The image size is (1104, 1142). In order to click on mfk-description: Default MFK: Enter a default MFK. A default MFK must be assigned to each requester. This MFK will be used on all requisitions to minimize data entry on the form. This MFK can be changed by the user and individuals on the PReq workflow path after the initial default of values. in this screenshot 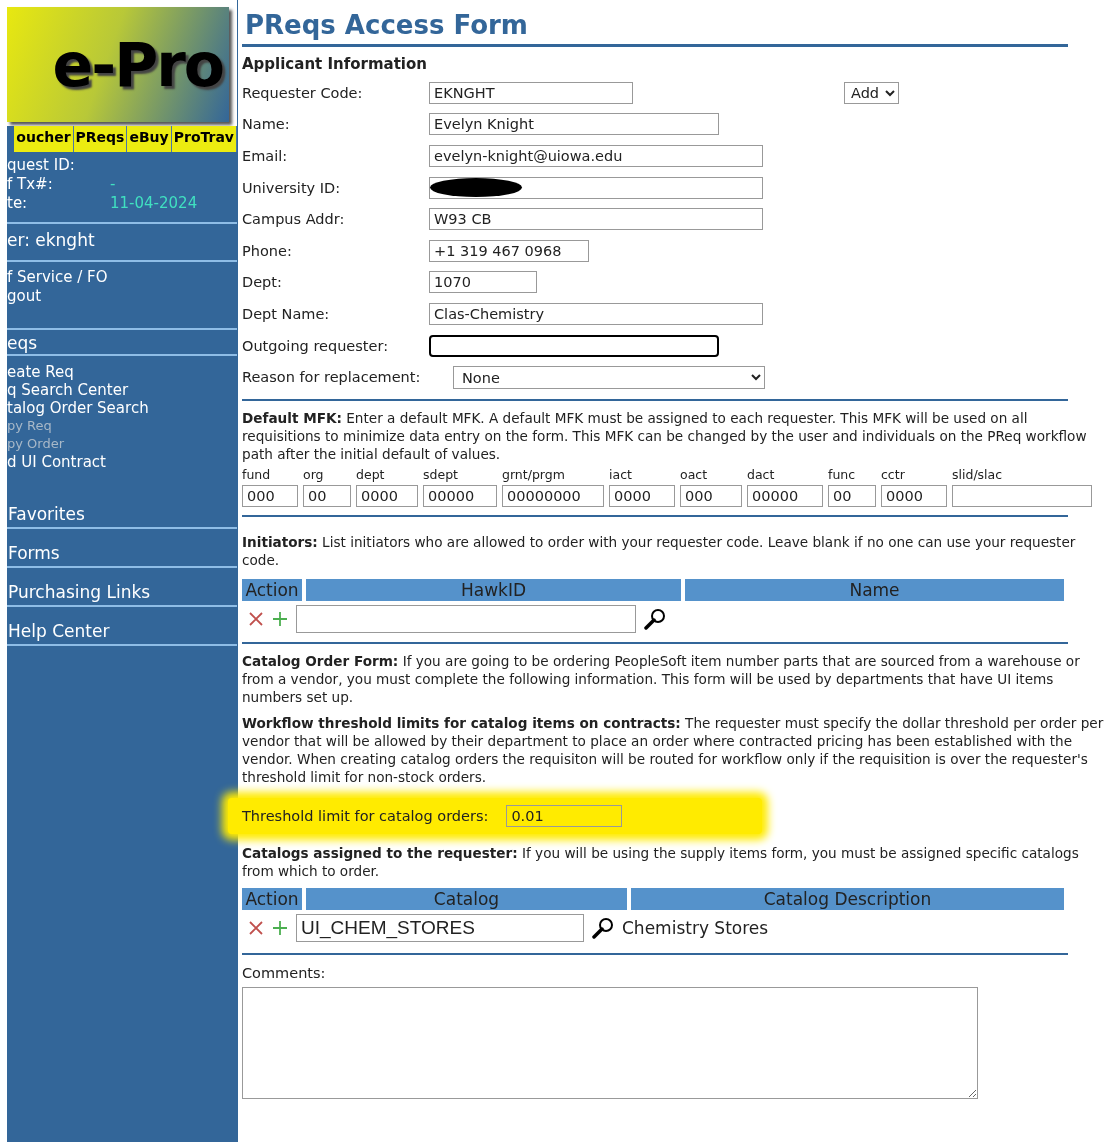, I will do `click(665, 435)`.